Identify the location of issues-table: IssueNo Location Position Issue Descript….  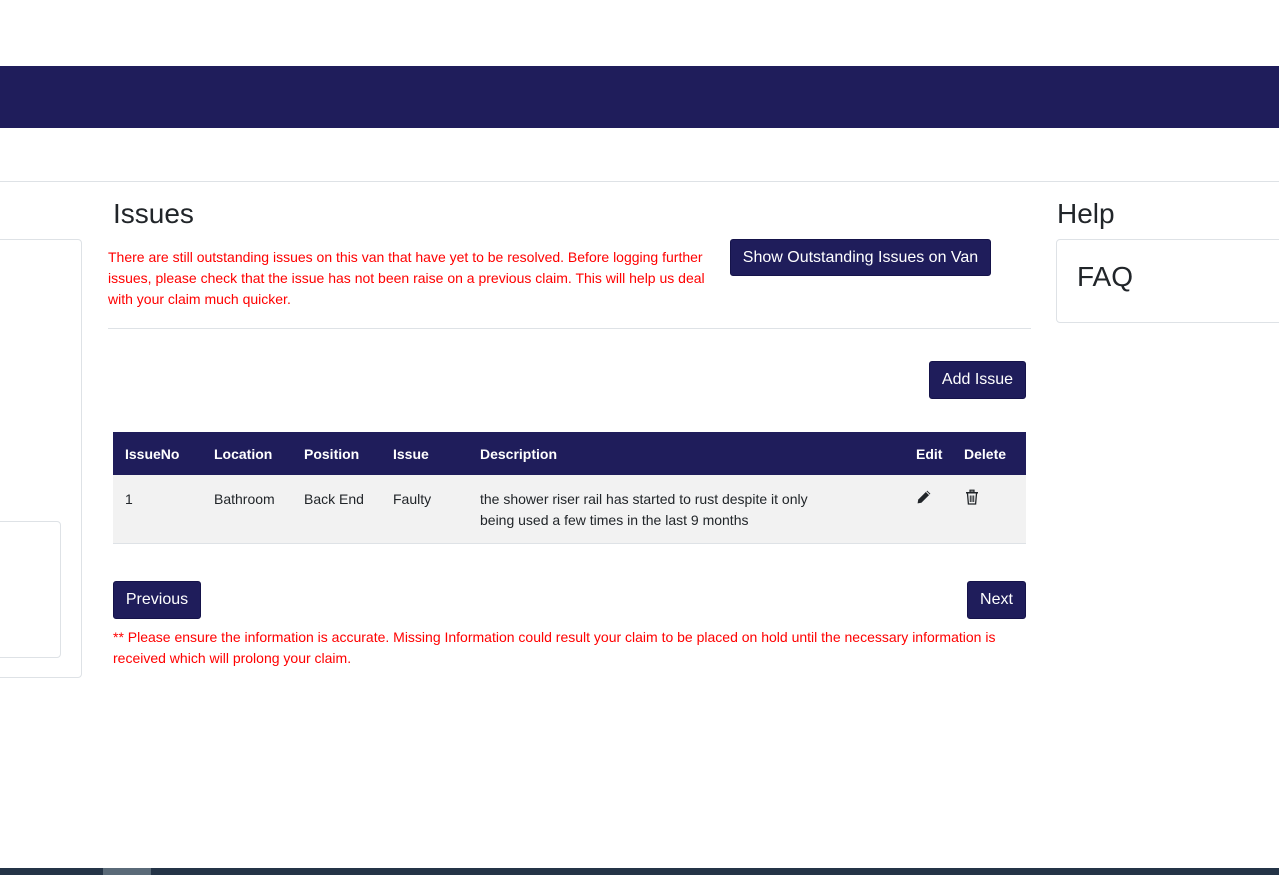
(569, 488).